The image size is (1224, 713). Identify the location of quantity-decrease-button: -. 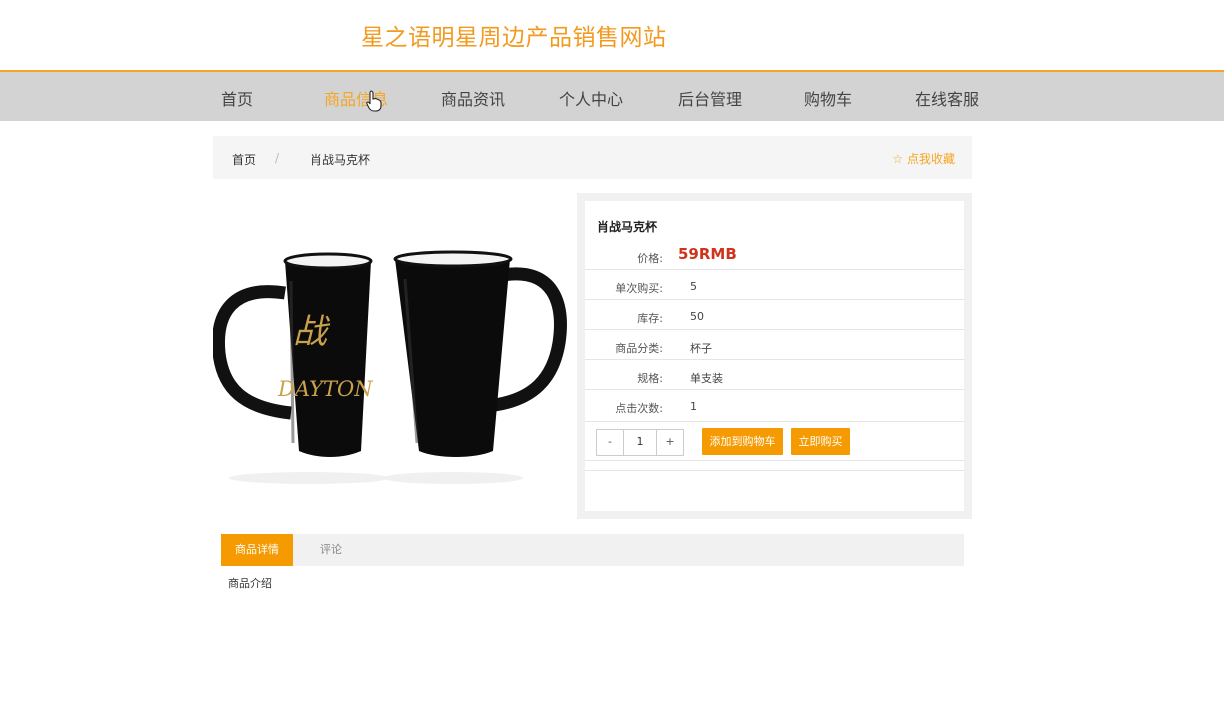
(610, 442).